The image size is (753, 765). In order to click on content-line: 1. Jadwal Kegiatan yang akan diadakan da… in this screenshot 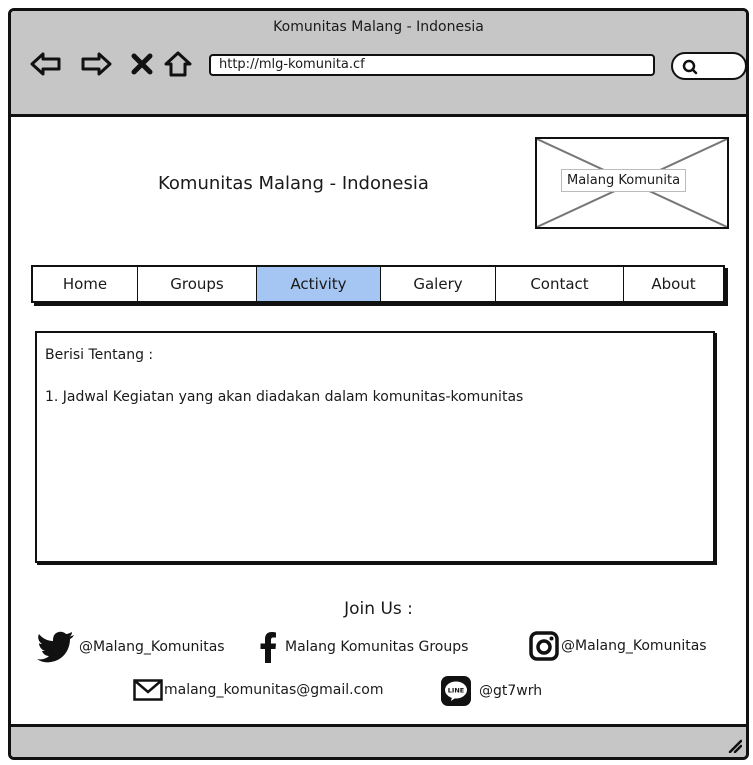, I will do `click(284, 397)`.